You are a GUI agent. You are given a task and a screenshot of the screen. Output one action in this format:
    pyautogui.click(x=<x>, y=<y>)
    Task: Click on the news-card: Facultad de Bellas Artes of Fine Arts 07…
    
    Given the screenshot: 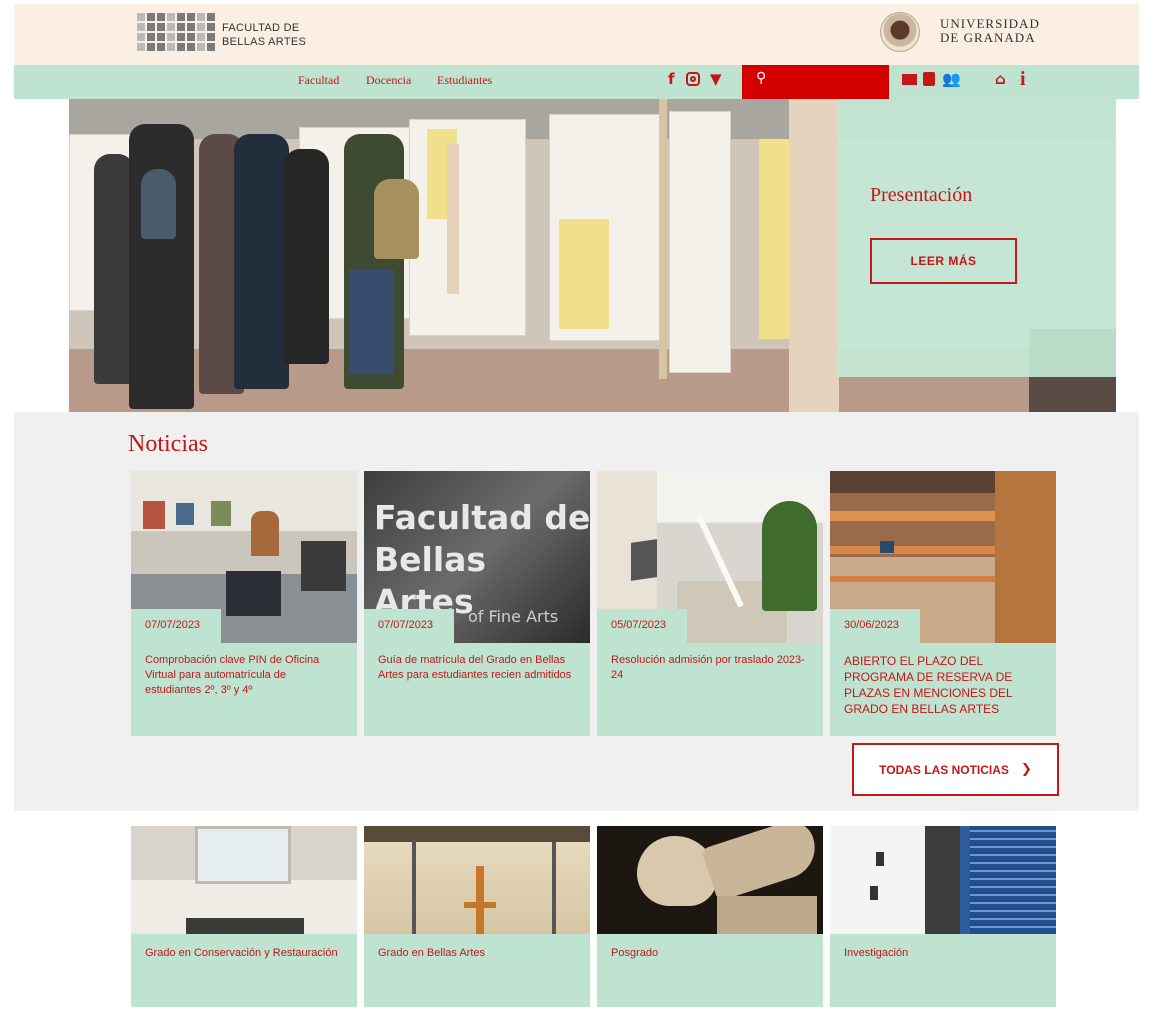 What is the action you would take?
    pyautogui.click(x=477, y=603)
    